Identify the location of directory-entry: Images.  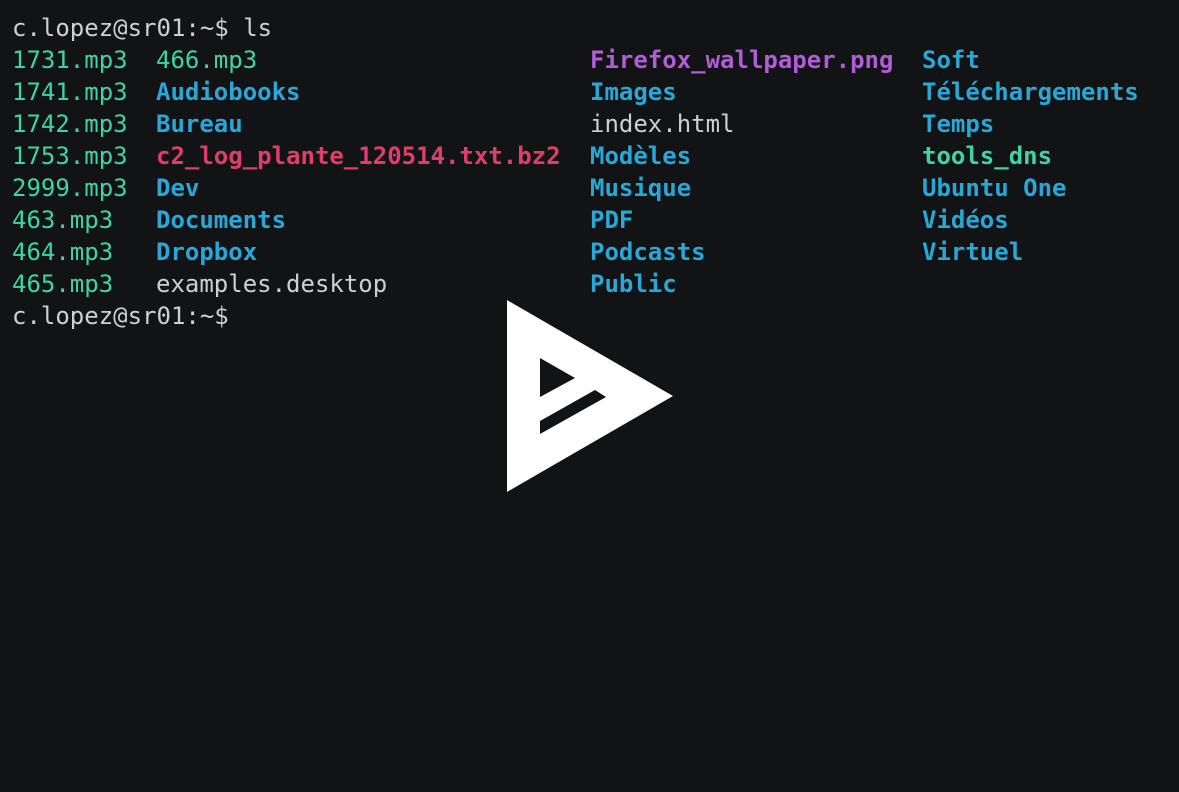
(633, 92).